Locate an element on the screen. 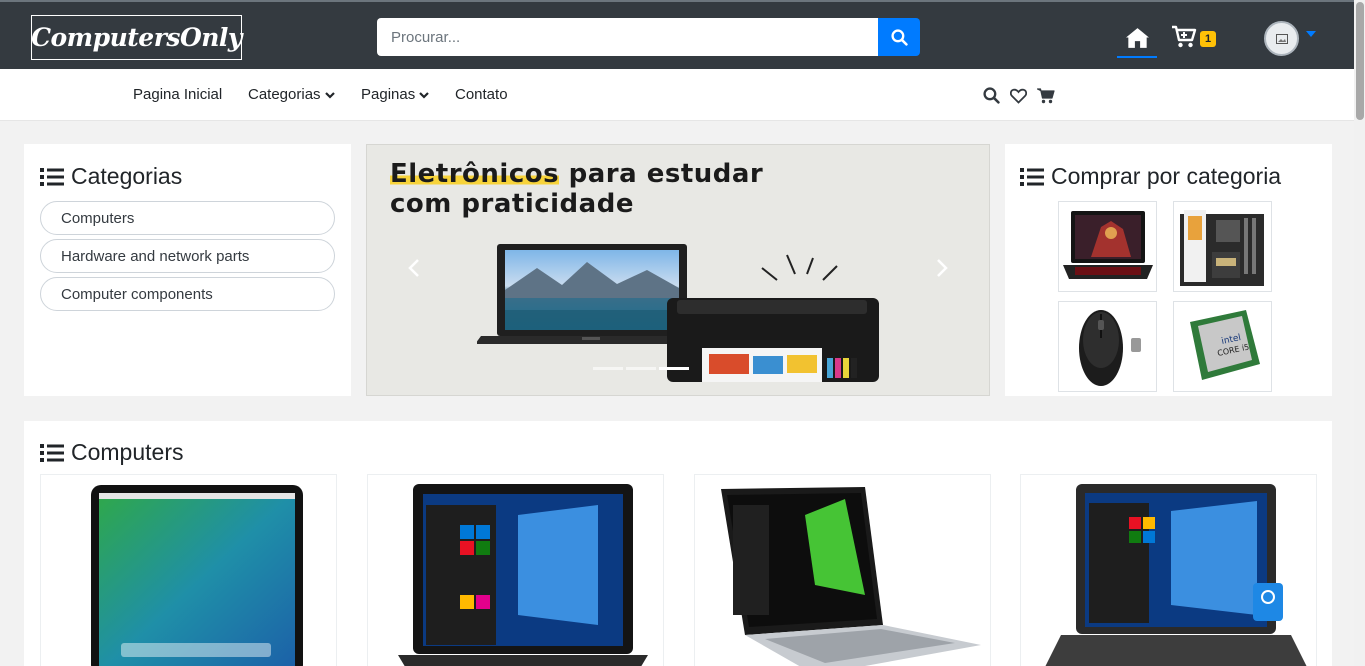 Image resolution: width=1365 pixels, height=666 pixels. cart-count-badge: 1 is located at coordinates (1208, 39).